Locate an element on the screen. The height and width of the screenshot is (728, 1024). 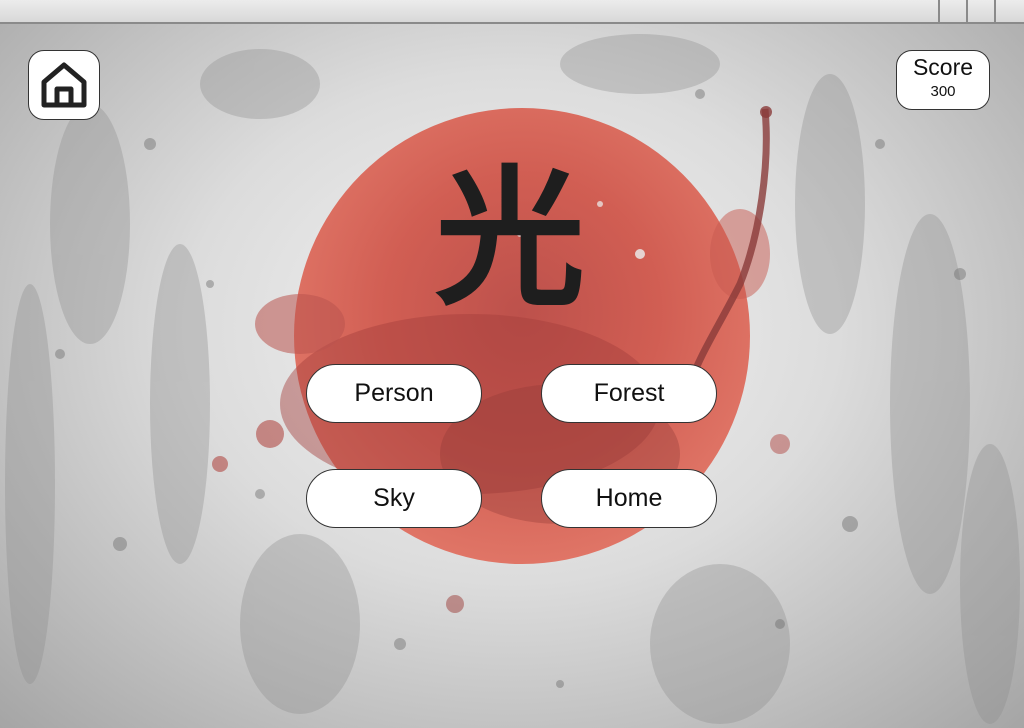
window-title-bar is located at coordinates (512, 12).